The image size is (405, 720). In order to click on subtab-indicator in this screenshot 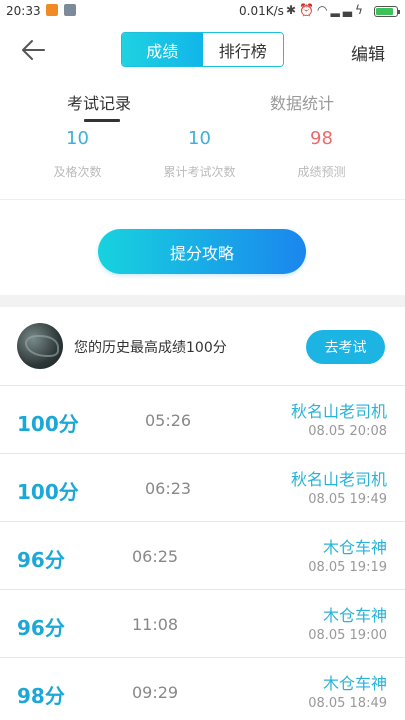, I will do `click(102, 120)`.